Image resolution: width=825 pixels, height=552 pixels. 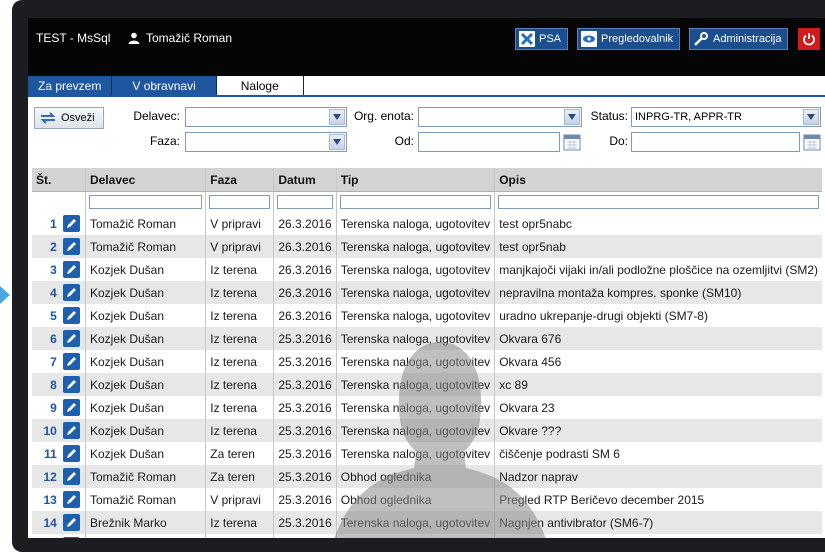 I want to click on column-header-date: Datum, so click(x=305, y=180).